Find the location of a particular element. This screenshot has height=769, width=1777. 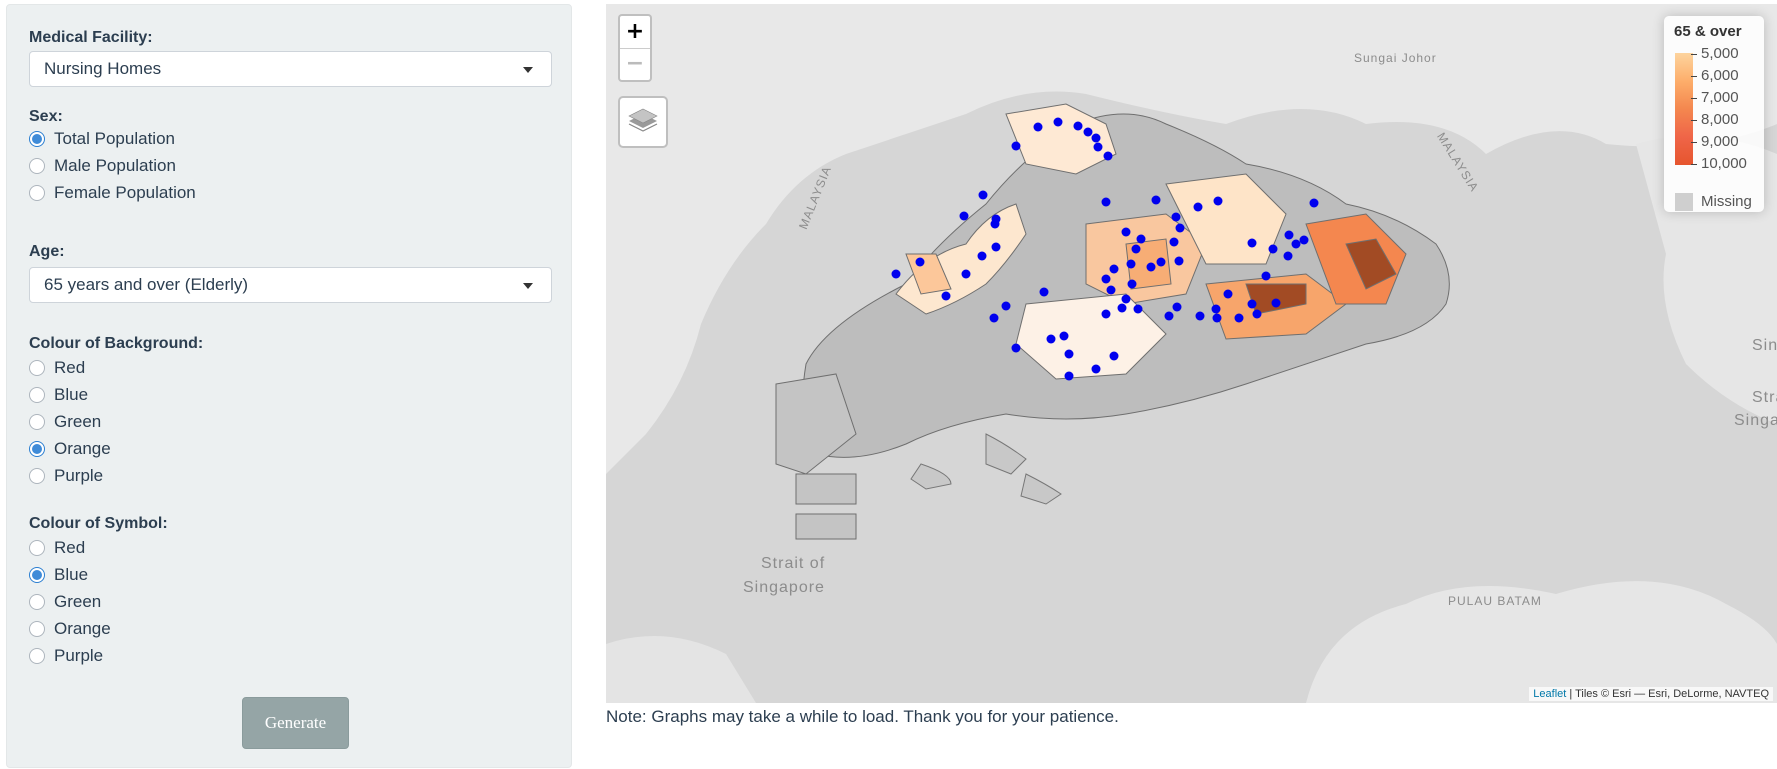

background-option-blue: Blue is located at coordinates (58, 395).